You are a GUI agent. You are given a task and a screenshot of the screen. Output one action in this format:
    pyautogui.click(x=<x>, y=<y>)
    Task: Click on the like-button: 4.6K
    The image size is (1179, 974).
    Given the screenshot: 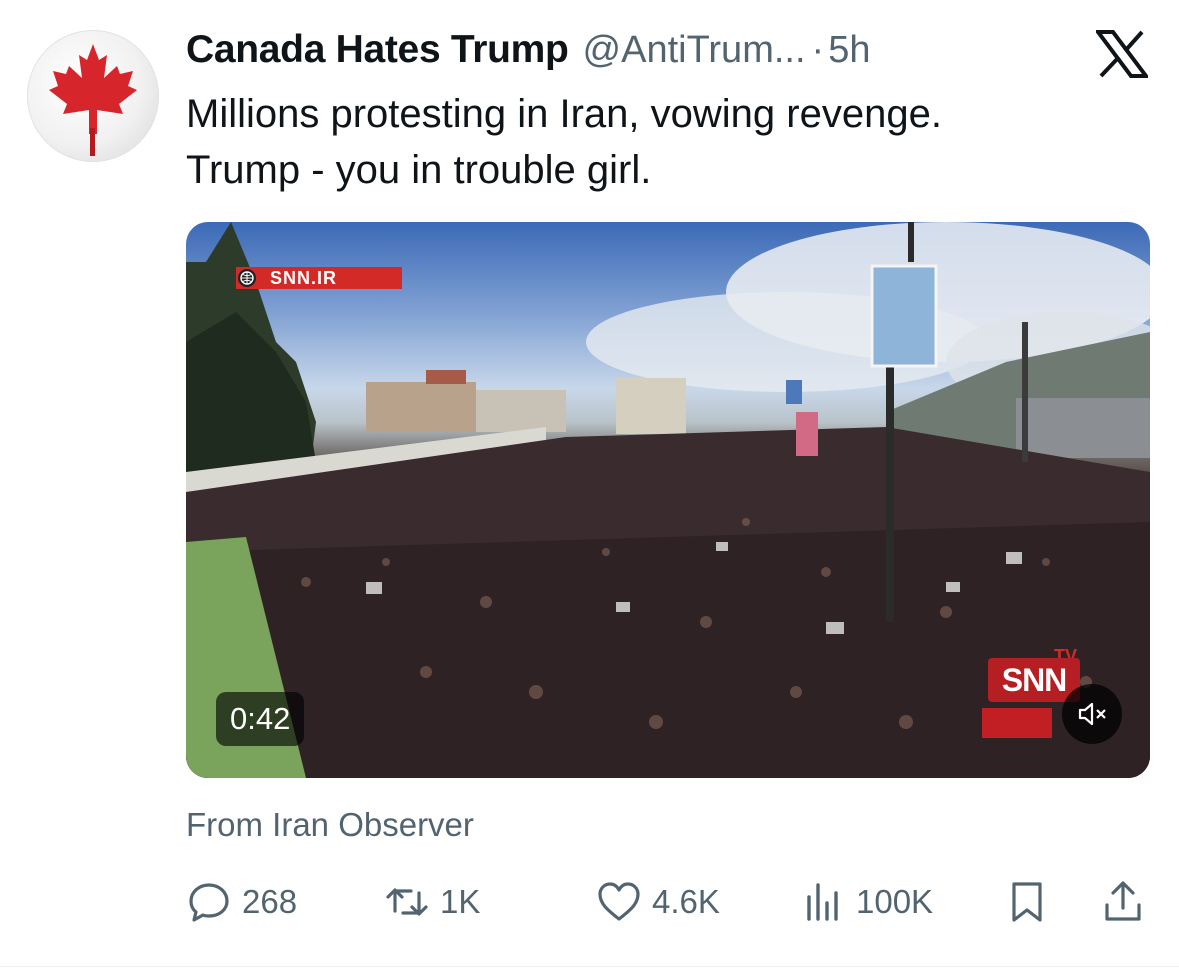 What is the action you would take?
    pyautogui.click(x=658, y=902)
    